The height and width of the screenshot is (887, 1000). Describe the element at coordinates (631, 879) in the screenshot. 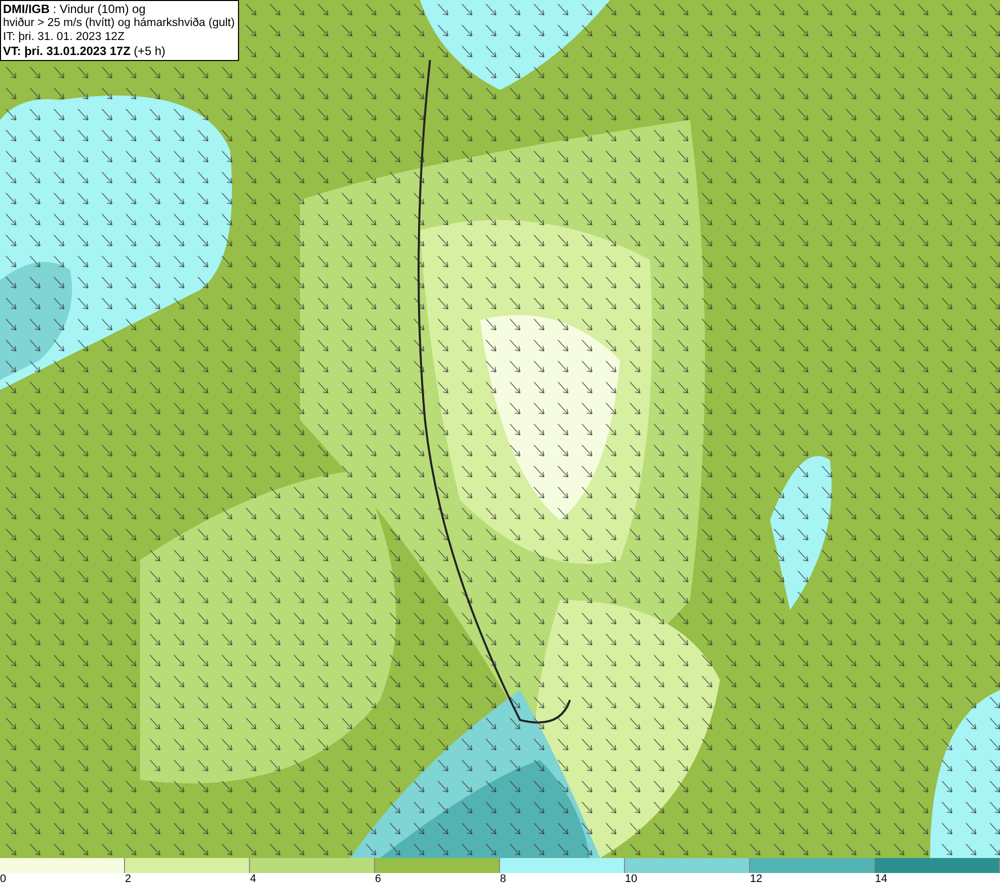

I see `legend-label: 10` at that location.